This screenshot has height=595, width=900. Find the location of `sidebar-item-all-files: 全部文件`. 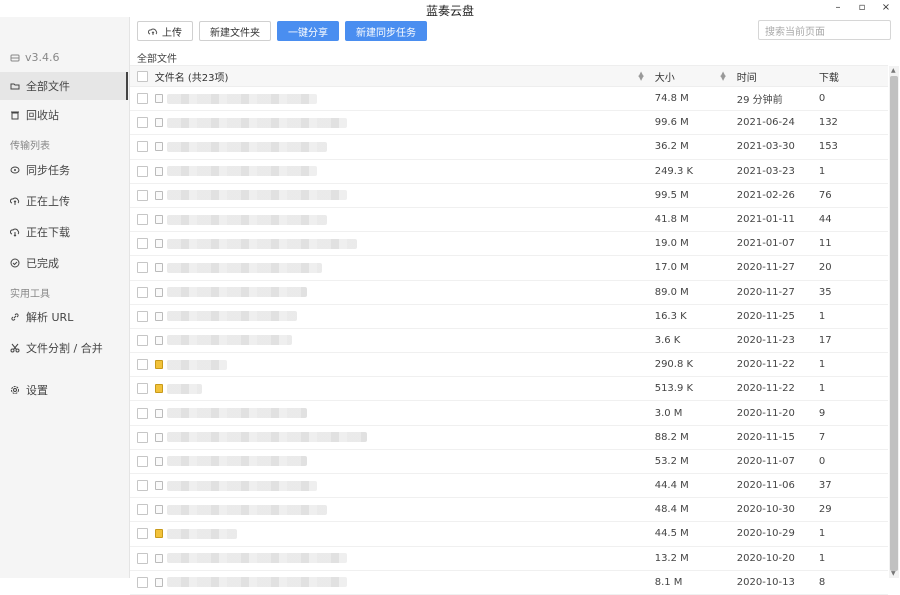

sidebar-item-all-files: 全部文件 is located at coordinates (64, 86).